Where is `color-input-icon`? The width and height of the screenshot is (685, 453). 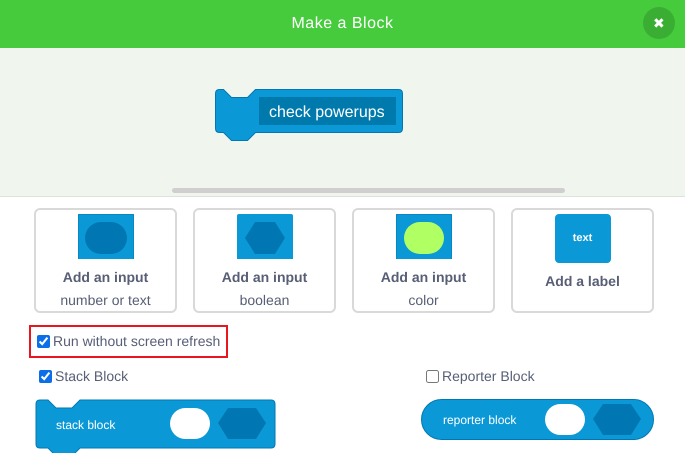
color-input-icon is located at coordinates (424, 236).